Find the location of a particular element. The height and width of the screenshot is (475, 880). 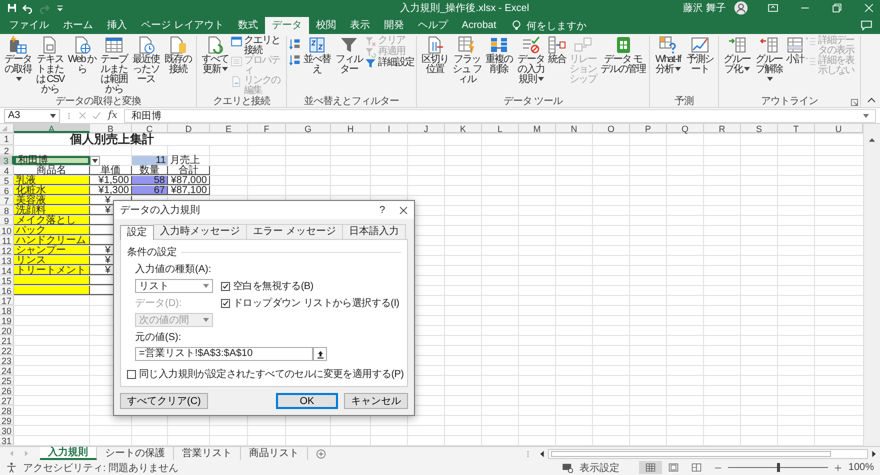

row-header: 11 is located at coordinates (7, 240).